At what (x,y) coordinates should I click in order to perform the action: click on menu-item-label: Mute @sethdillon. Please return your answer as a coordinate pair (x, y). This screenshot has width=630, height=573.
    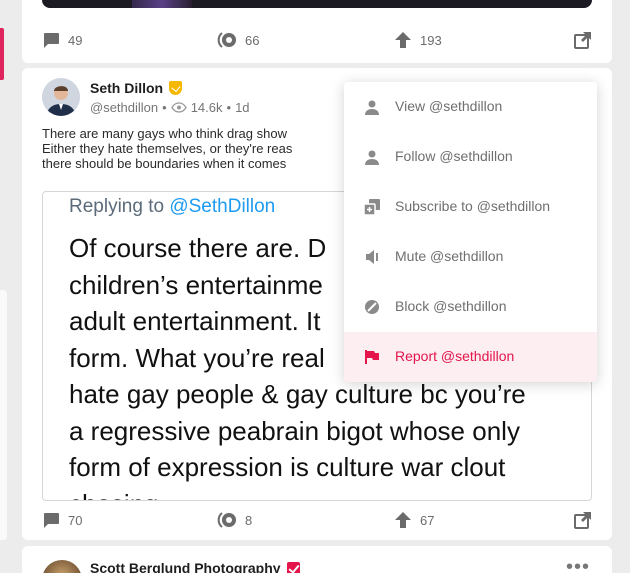
    Looking at the image, I should click on (449, 256).